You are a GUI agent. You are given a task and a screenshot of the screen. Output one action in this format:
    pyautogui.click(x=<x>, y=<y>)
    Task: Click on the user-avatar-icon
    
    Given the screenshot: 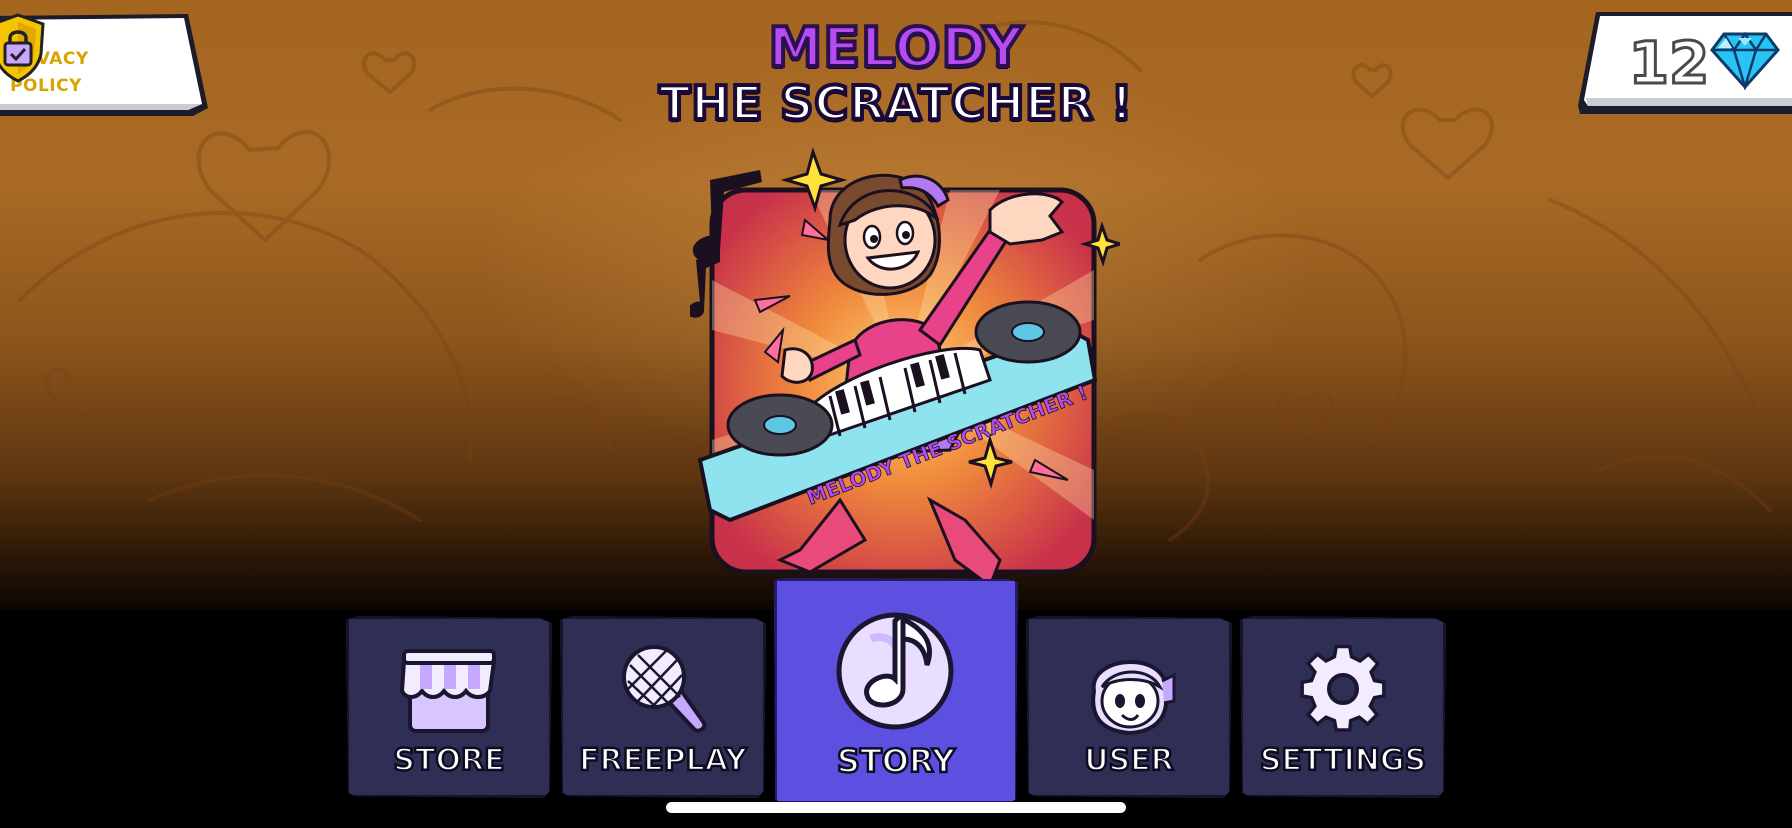 What is the action you would take?
    pyautogui.click(x=1129, y=689)
    